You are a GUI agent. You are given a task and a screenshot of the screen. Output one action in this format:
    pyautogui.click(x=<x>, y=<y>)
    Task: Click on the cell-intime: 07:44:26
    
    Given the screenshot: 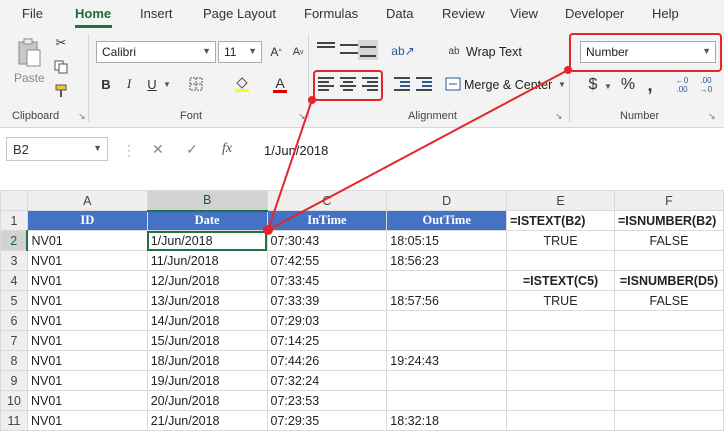 What is the action you would take?
    pyautogui.click(x=327, y=360)
    